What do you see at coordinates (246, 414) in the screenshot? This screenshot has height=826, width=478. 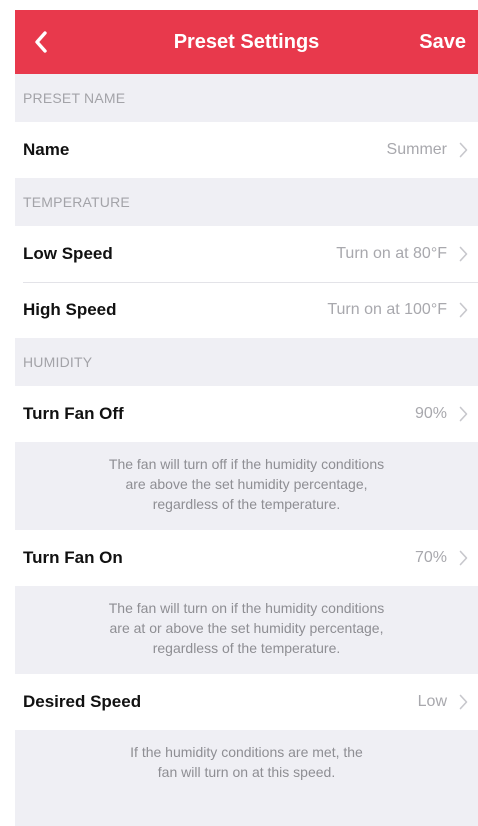 I see `turn-fan-off-row: Turn Fan Off 90%` at bounding box center [246, 414].